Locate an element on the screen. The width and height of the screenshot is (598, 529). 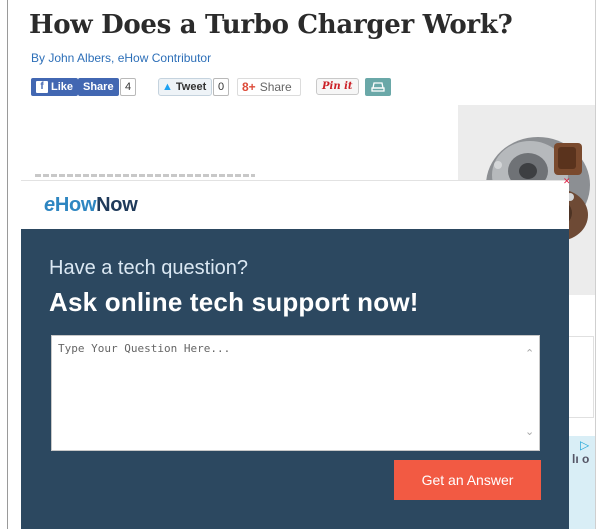
ad-banner: ▷ lı o is located at coordinates (582, 482).